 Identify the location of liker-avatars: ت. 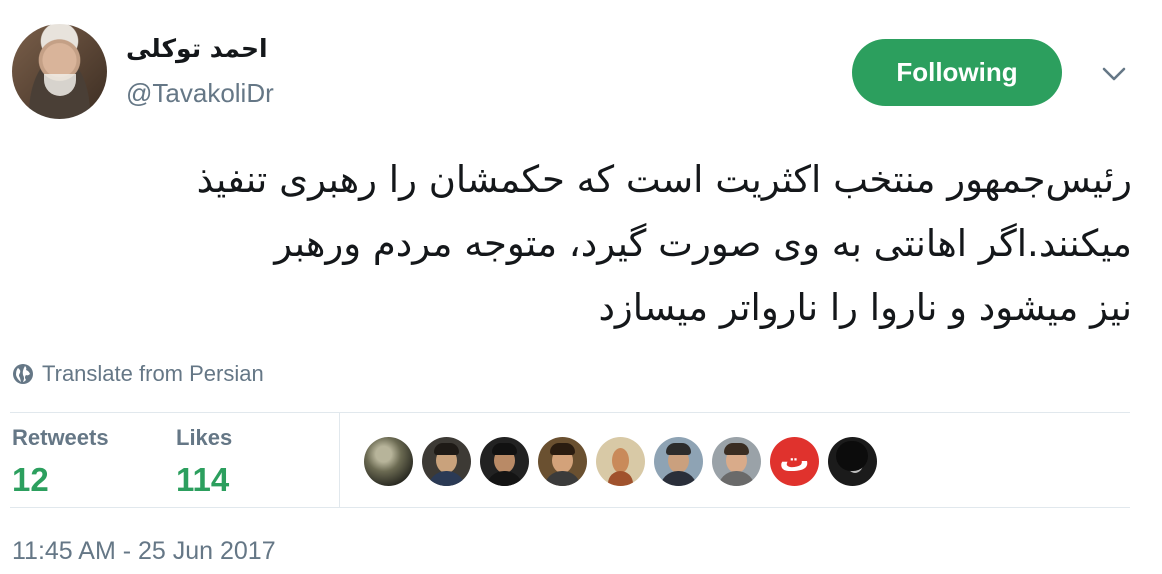
(620, 461).